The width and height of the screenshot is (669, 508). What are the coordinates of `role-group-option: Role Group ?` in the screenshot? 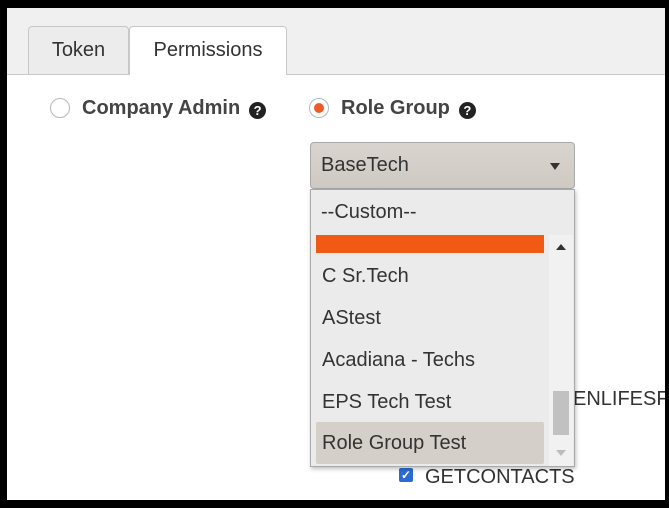 It's located at (392, 108).